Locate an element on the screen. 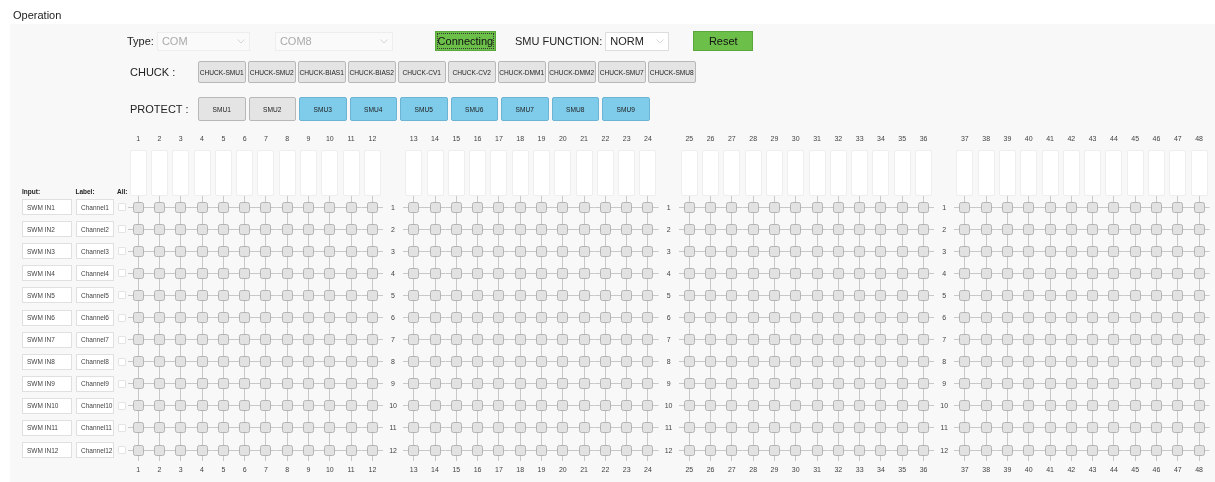  type-label: Type: is located at coordinates (140, 41).